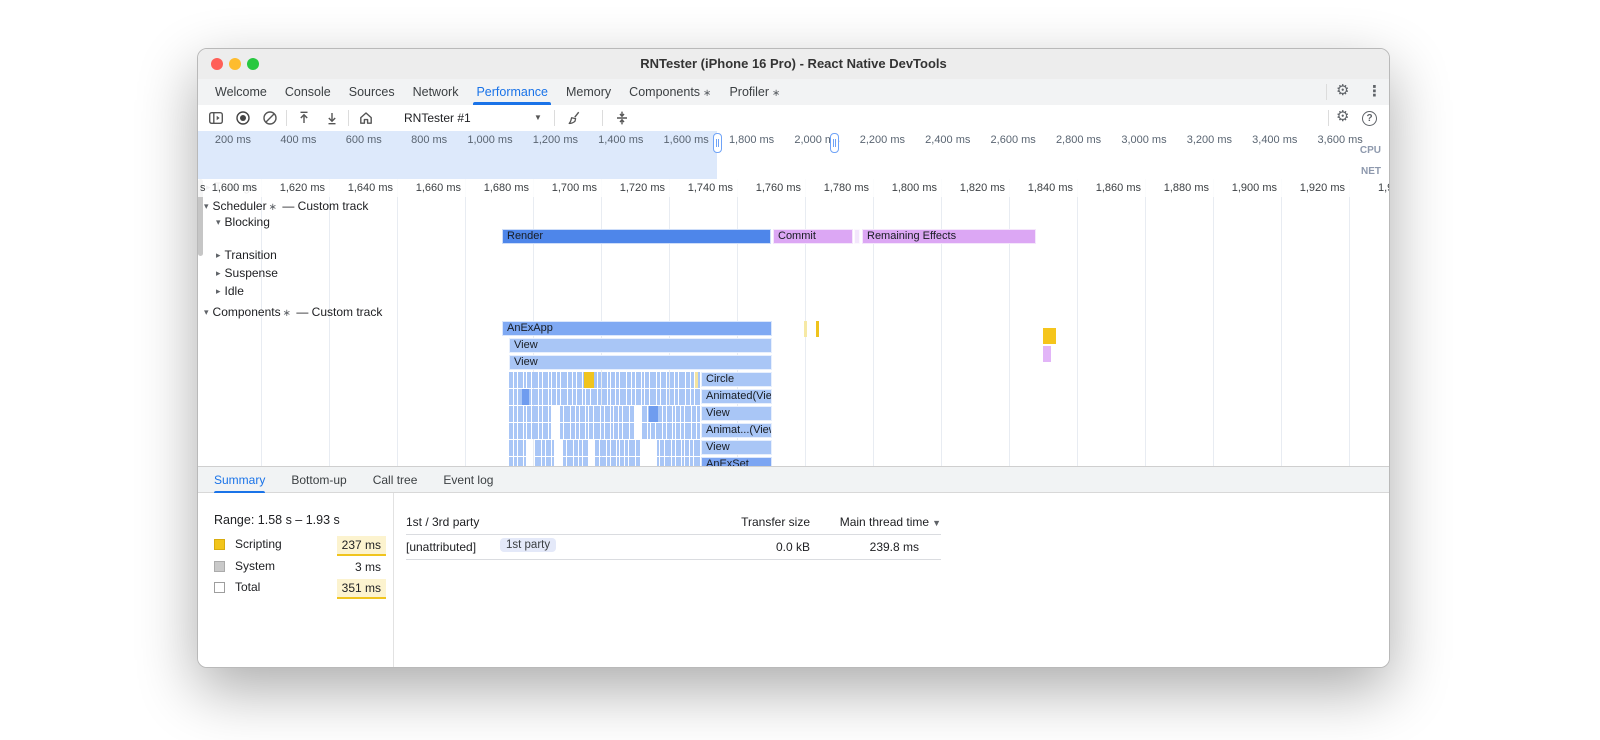  What do you see at coordinates (308, 92) in the screenshot?
I see `tab-console: Console` at bounding box center [308, 92].